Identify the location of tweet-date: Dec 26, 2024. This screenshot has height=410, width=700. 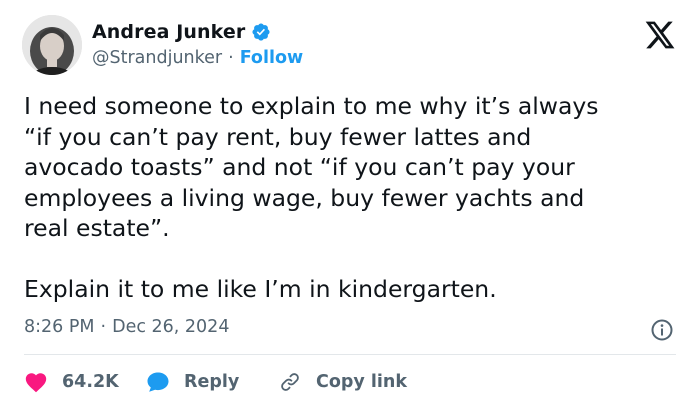
(170, 327).